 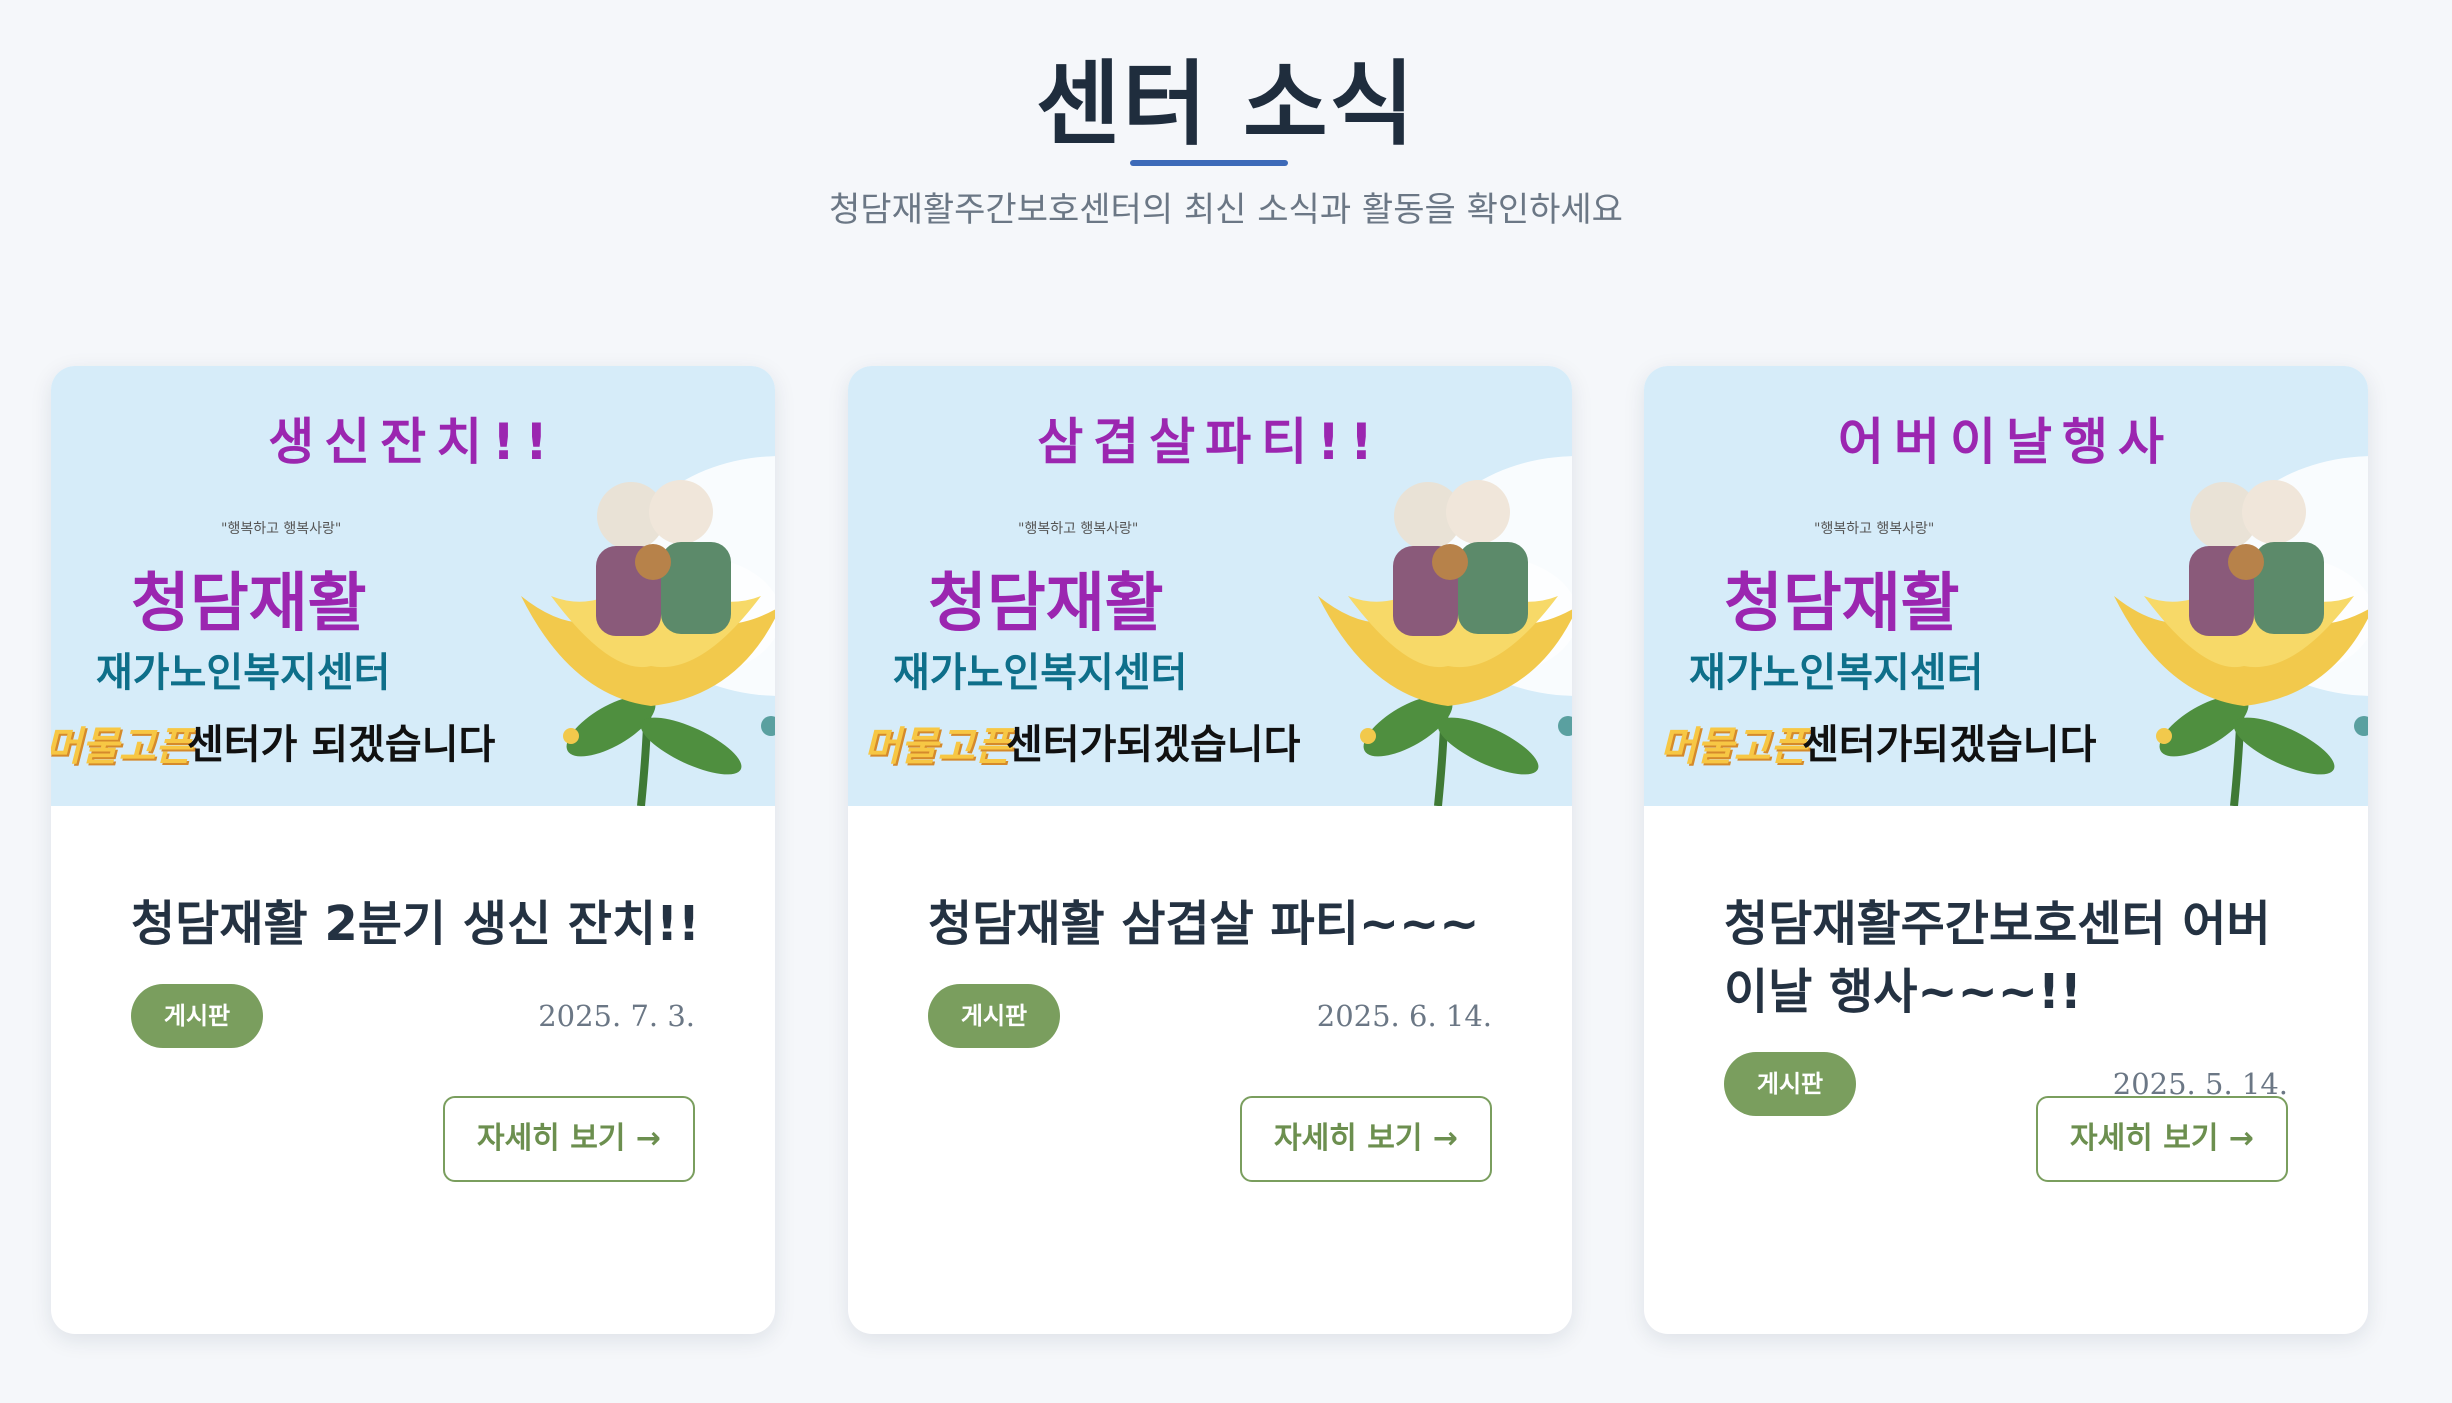 I want to click on section-subtitle: 청담재활주간보호센터의 최신 소식과 활동을 확인하세요, so click(x=1226, y=210).